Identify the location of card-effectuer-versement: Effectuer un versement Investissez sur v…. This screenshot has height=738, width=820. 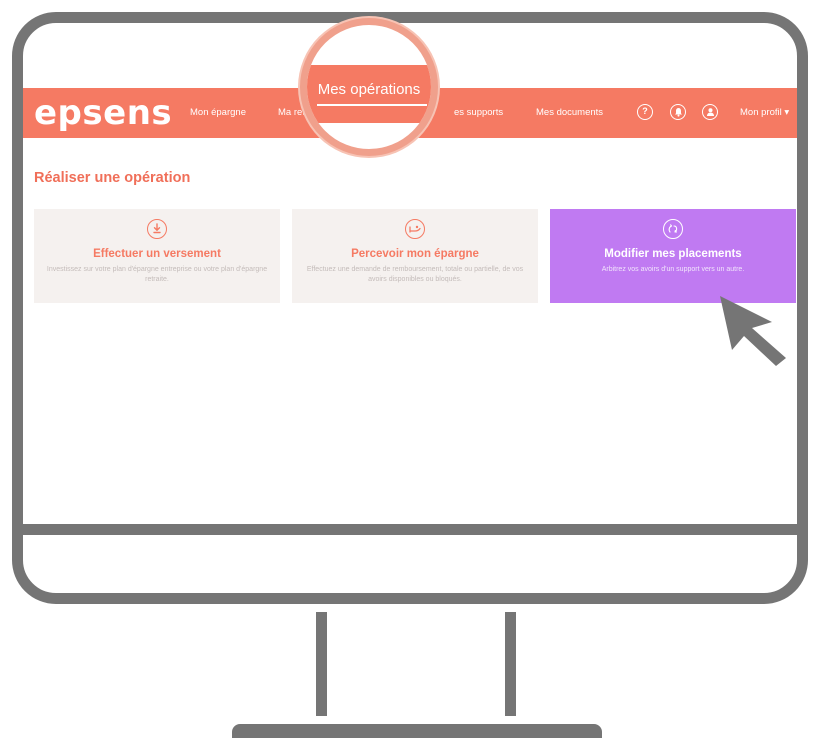
(157, 256).